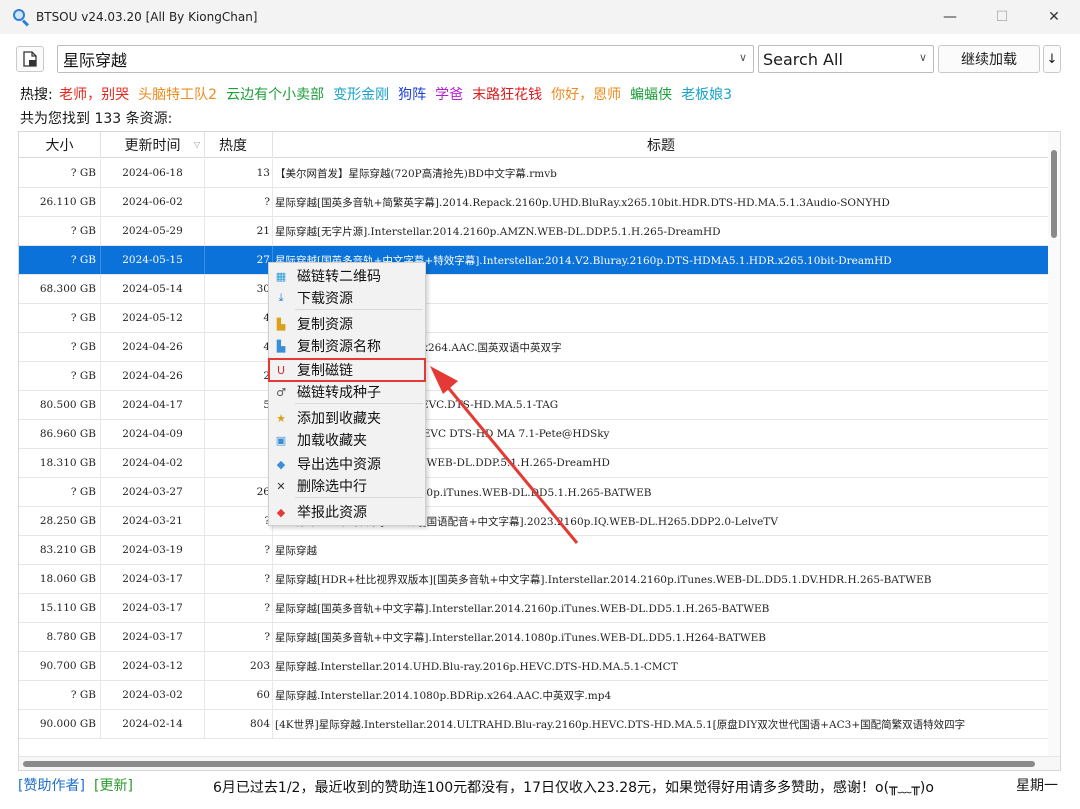  I want to click on scope-value: Search All, so click(803, 59).